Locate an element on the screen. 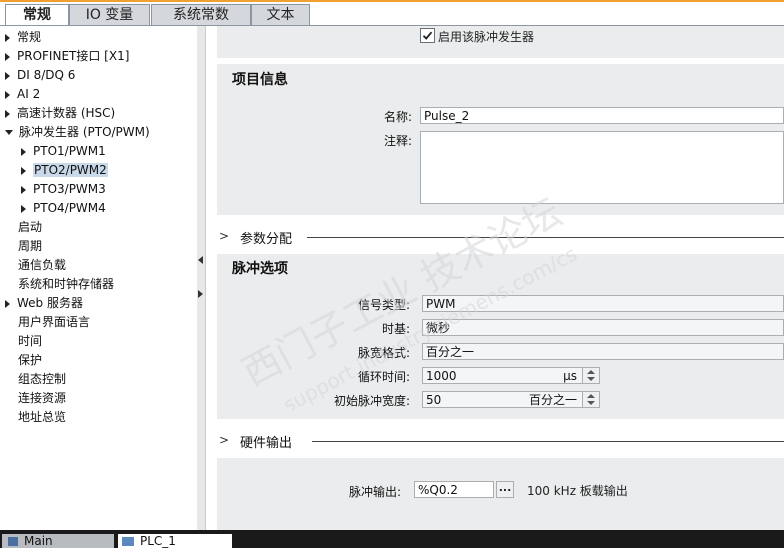  hardware-section-header: > 硬件输出 is located at coordinates (500, 441).